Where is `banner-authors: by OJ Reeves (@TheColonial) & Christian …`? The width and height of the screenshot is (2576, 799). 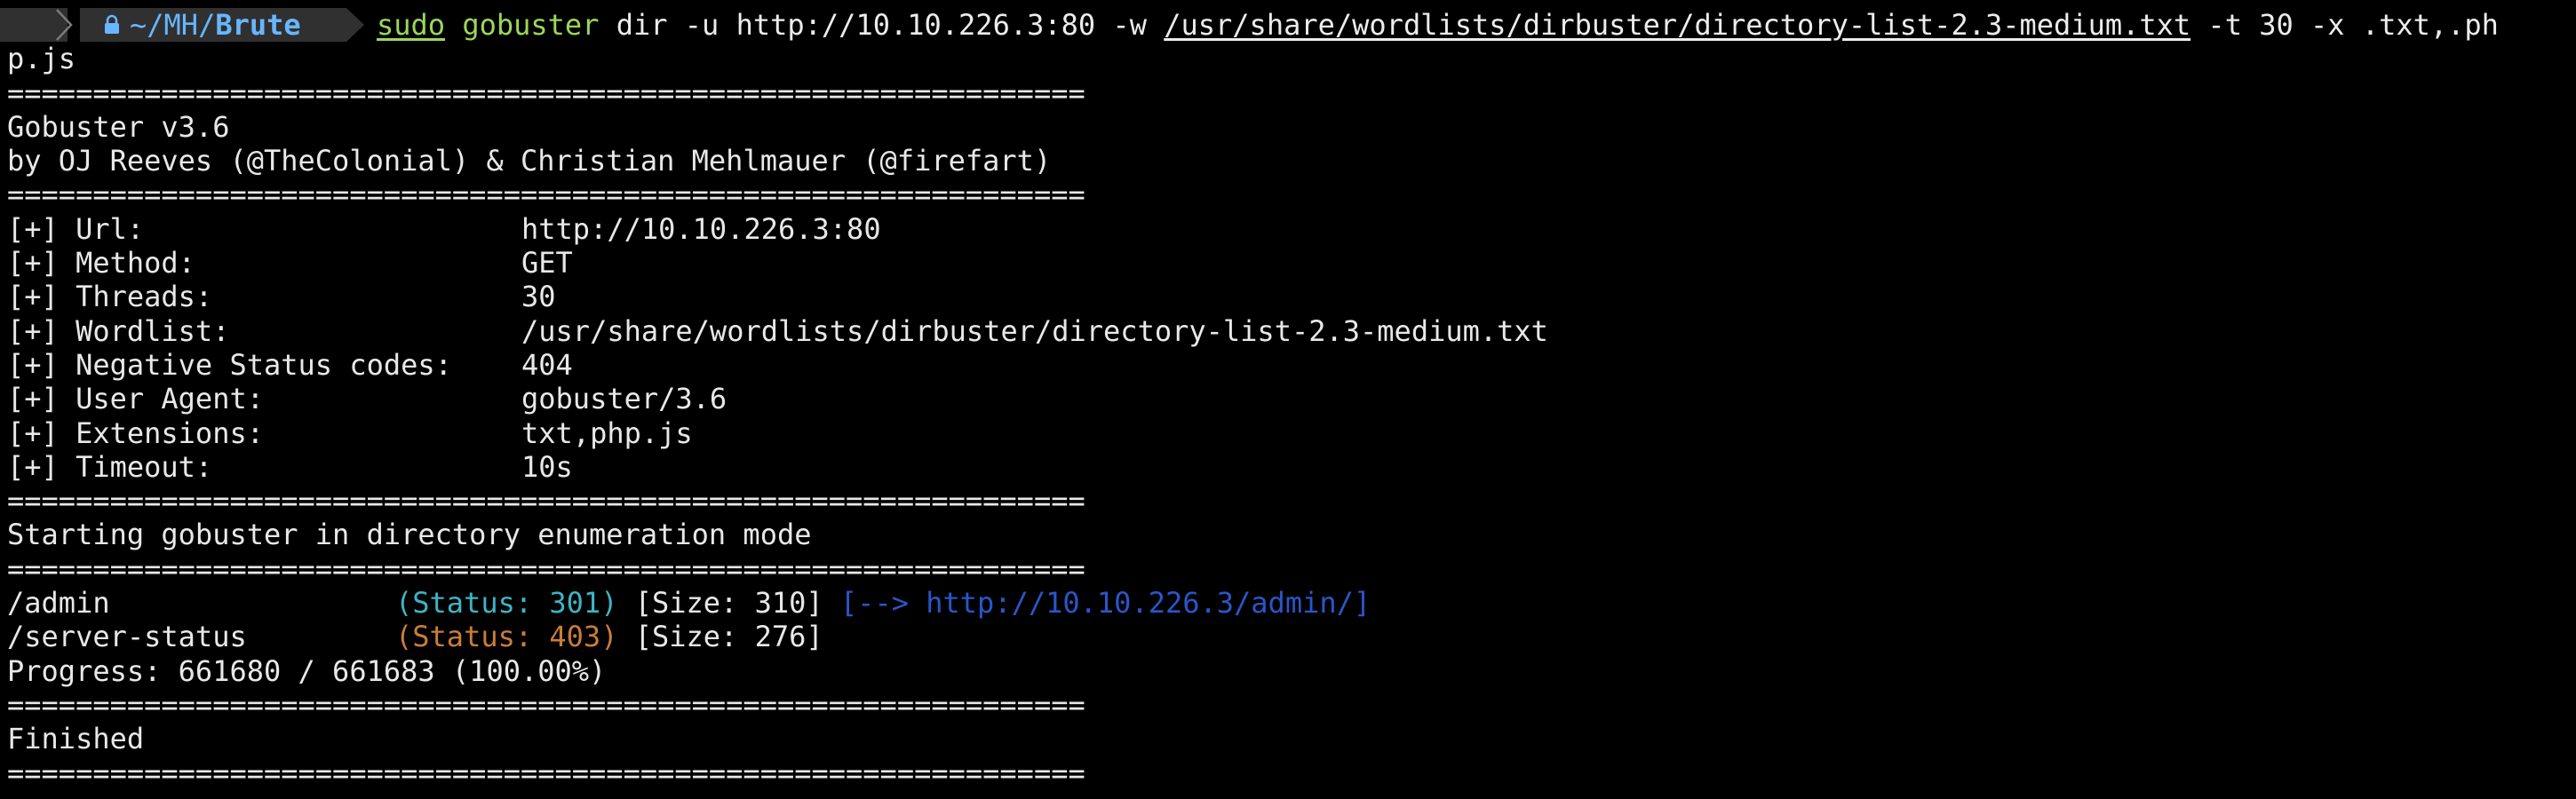
banner-authors: by OJ Reeves (@TheColonial) & Christian … is located at coordinates (529, 161).